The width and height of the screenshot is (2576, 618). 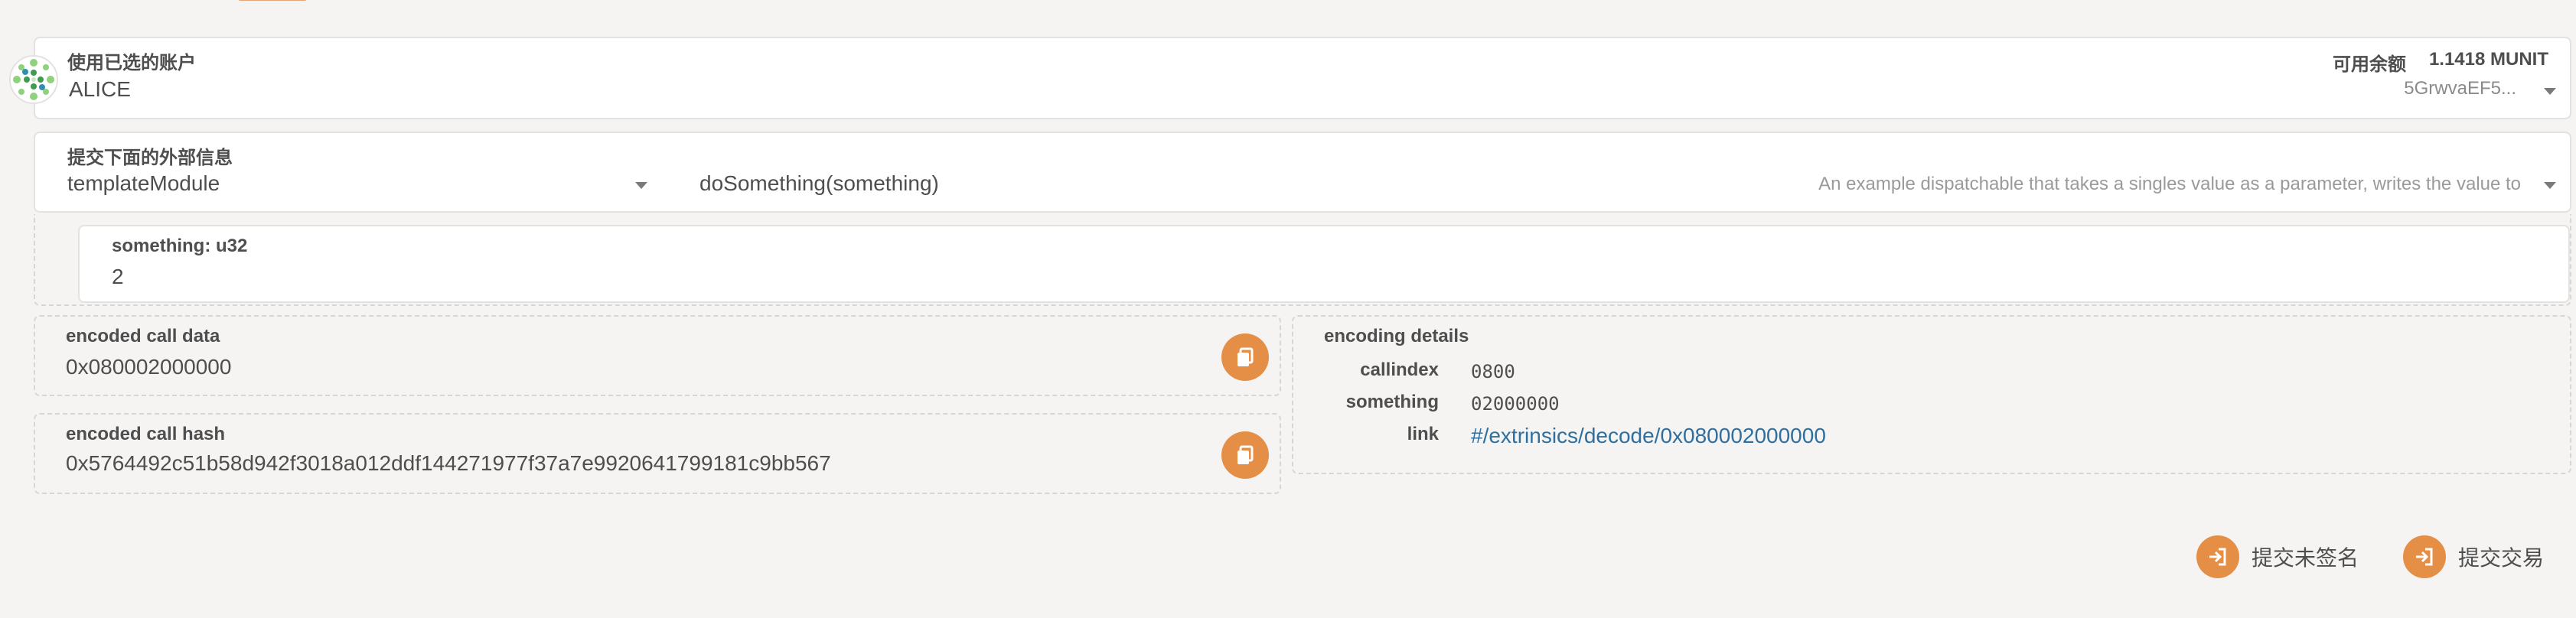 What do you see at coordinates (1649, 436) in the screenshot?
I see `decode-link: #/extrinsics/decode/0x080002000000` at bounding box center [1649, 436].